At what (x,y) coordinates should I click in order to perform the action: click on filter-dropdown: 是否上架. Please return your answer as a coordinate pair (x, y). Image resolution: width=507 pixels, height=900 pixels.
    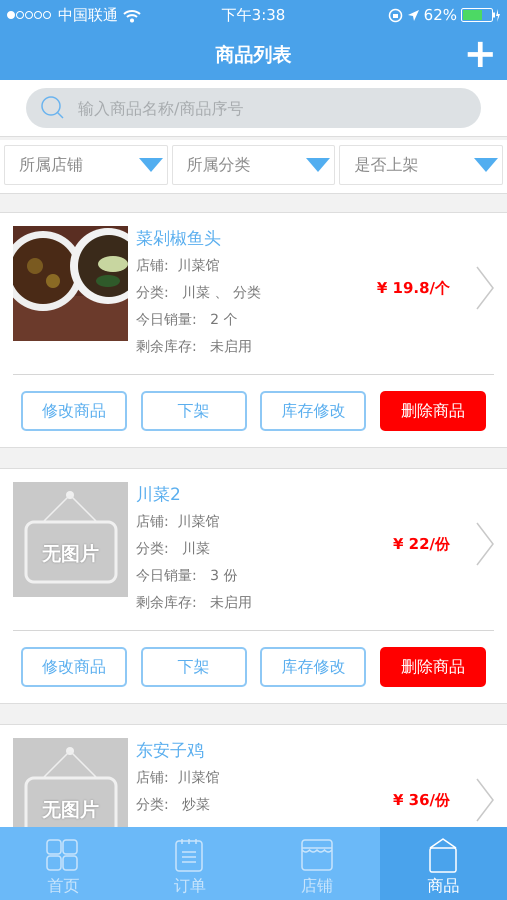
    Looking at the image, I should click on (421, 165).